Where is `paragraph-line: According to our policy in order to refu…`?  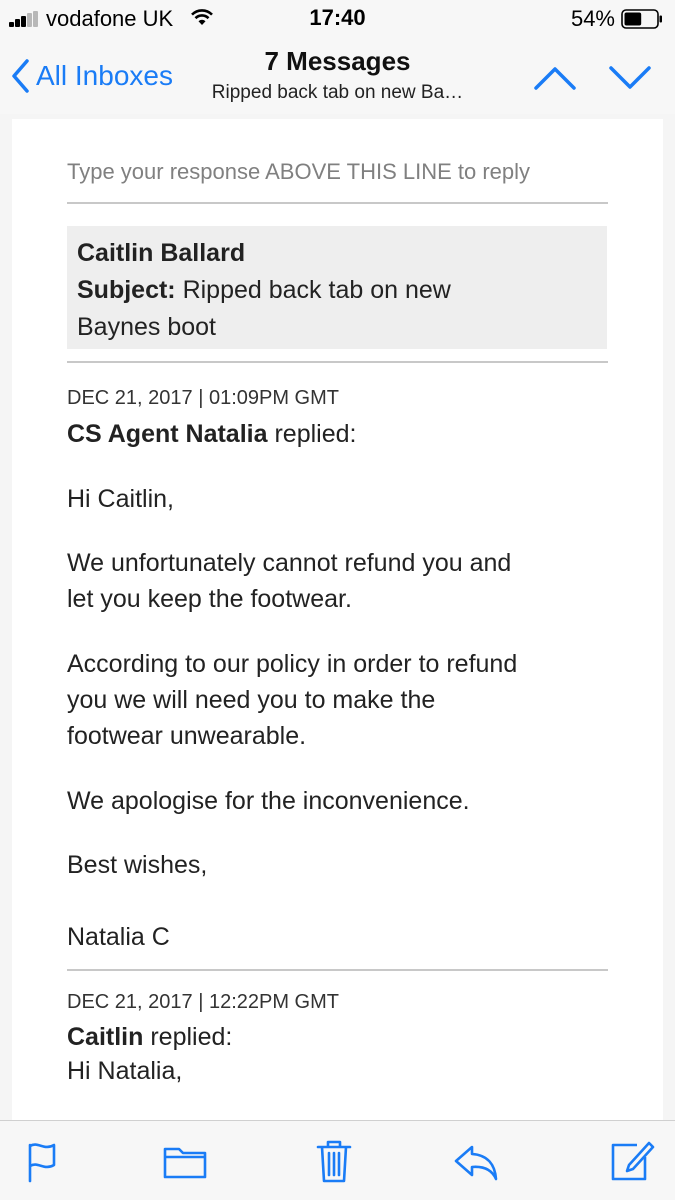
paragraph-line: According to our policy in order to refu… is located at coordinates (292, 664).